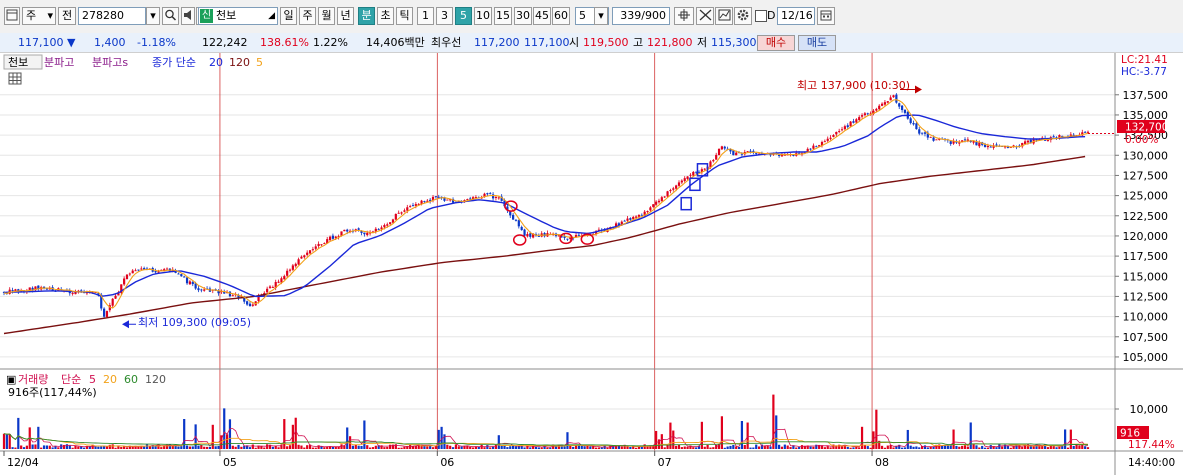  What do you see at coordinates (188, 16) in the screenshot?
I see `speaker-icon` at bounding box center [188, 16].